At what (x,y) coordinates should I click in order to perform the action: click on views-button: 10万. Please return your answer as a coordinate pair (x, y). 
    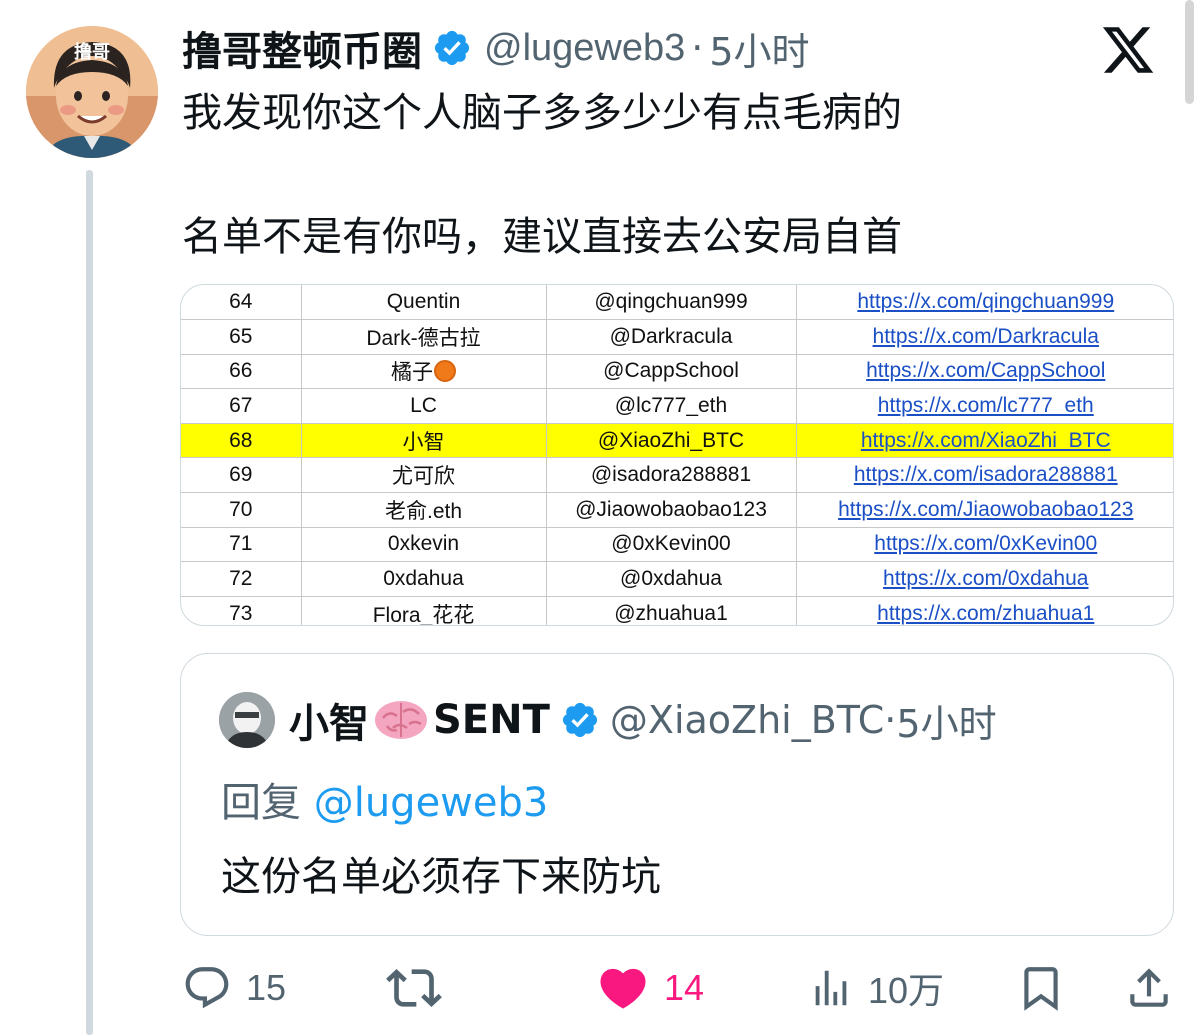
    Looking at the image, I should click on (876, 988).